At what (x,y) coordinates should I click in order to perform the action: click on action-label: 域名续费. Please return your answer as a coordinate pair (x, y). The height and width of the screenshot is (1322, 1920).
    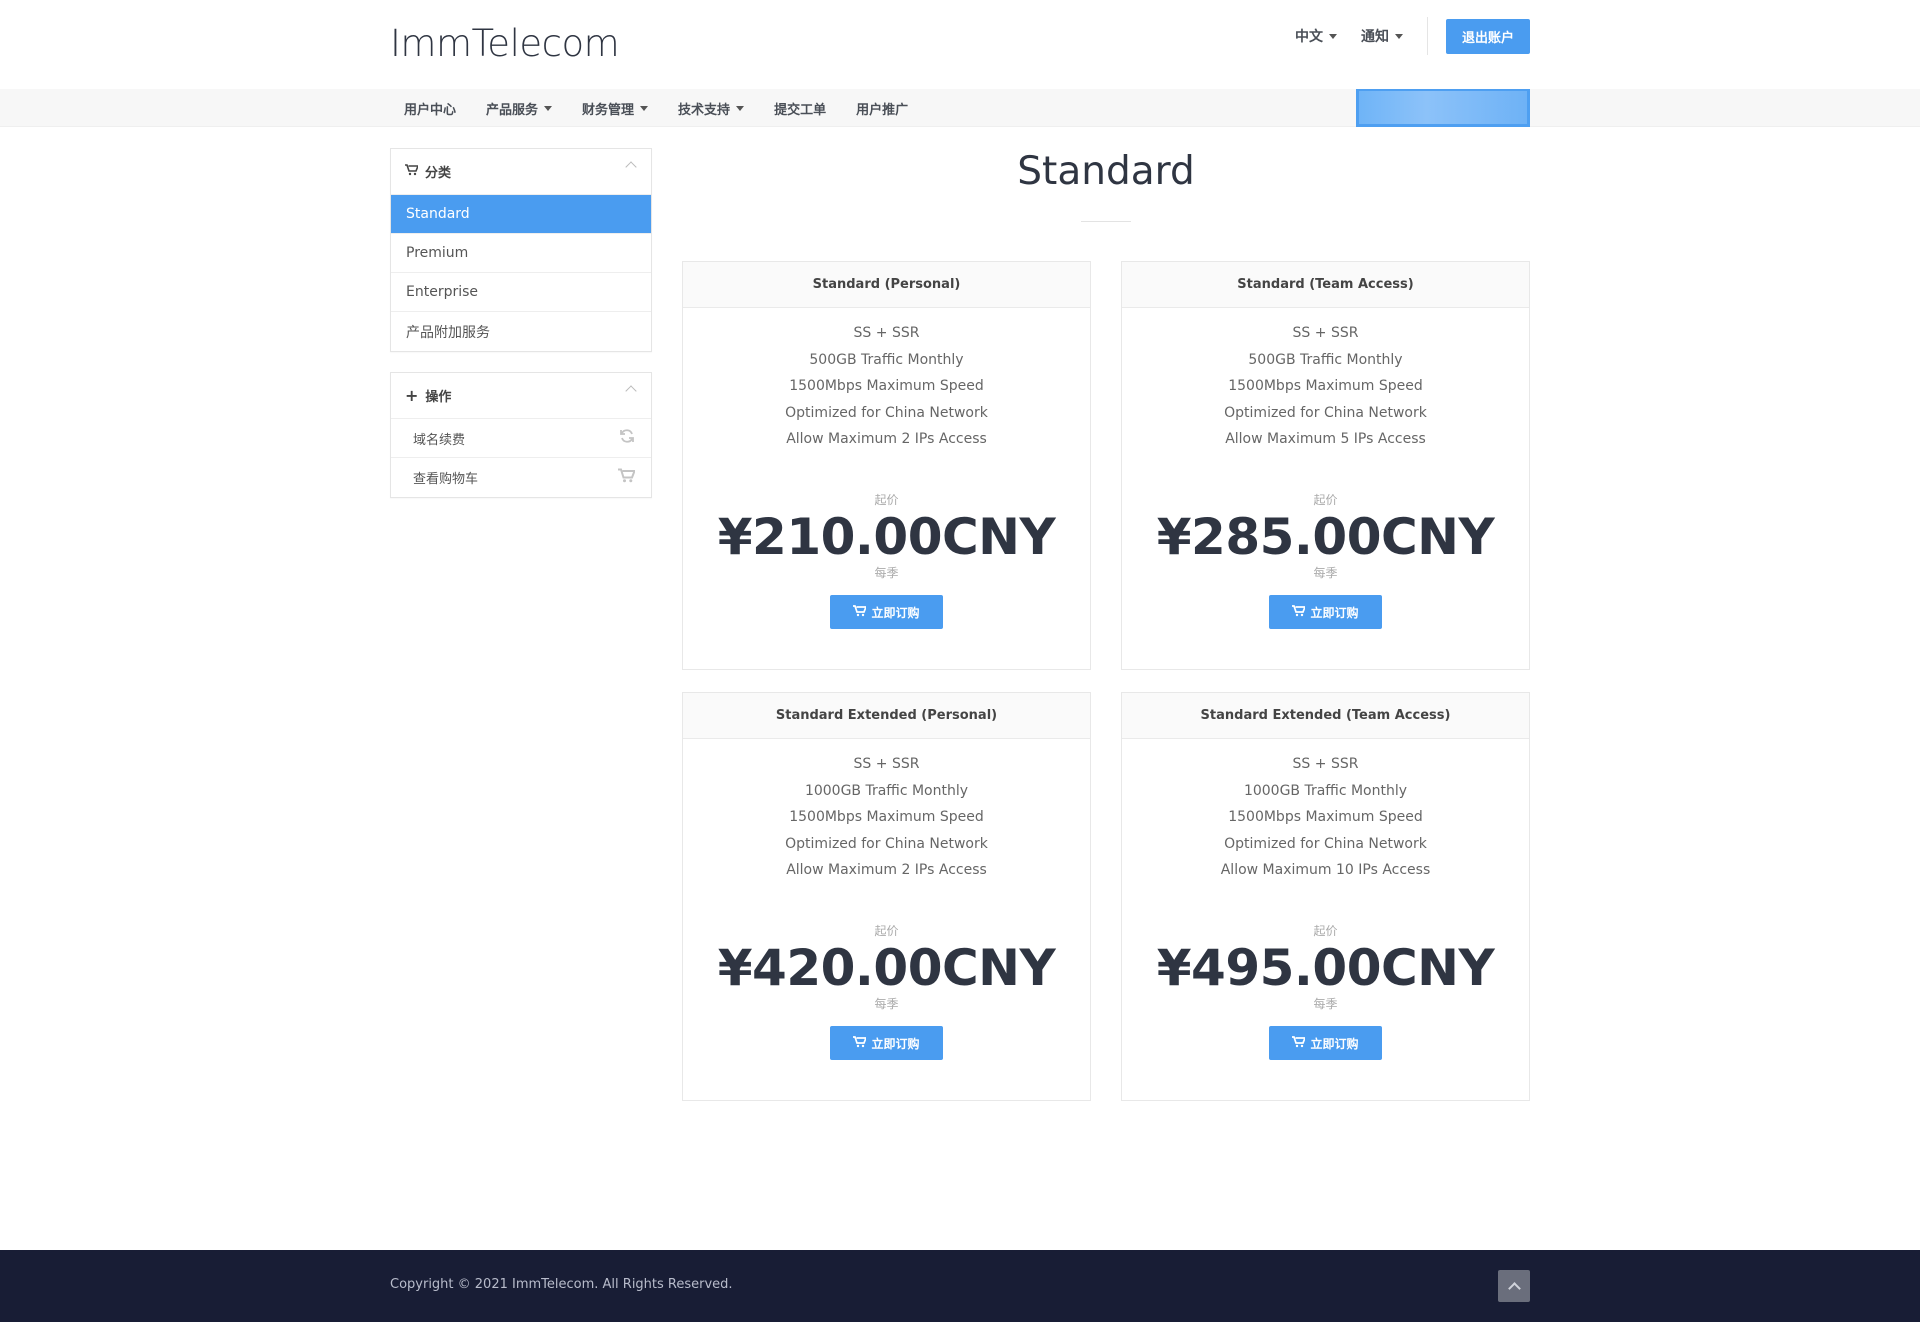
    Looking at the image, I should click on (439, 440).